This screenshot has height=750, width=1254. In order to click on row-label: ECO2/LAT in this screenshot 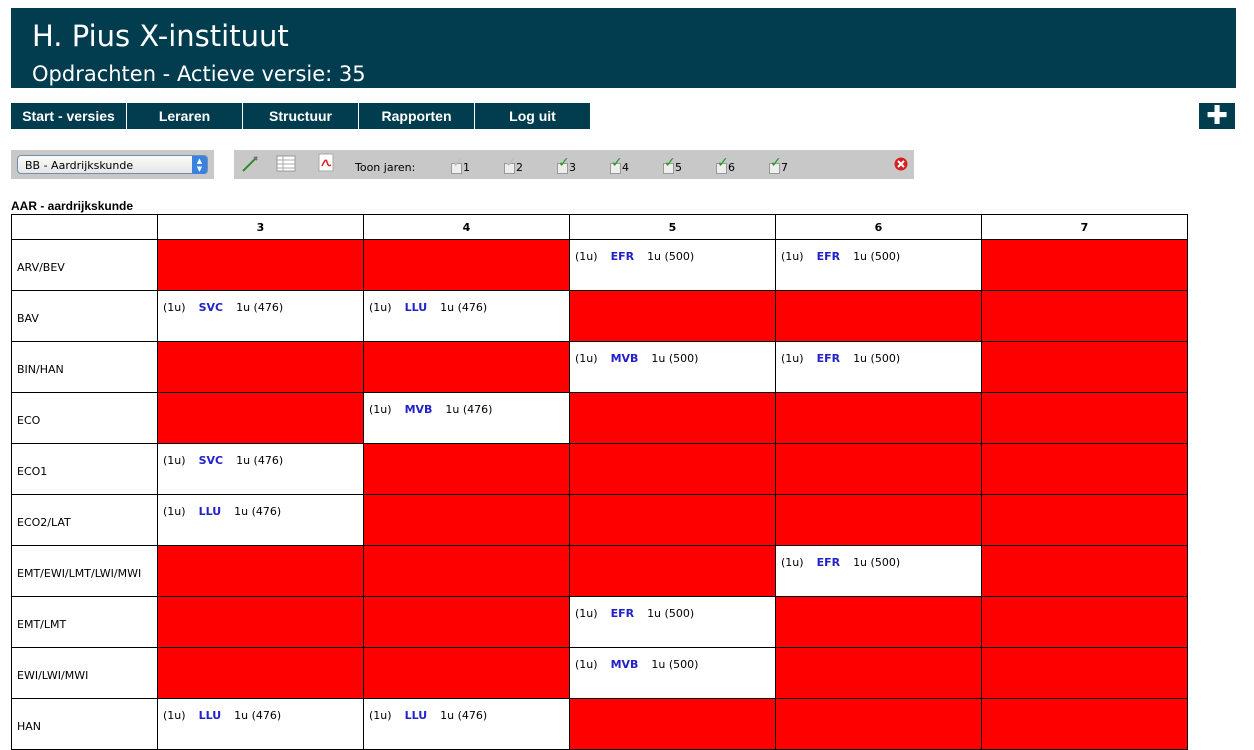, I will do `click(84, 520)`.